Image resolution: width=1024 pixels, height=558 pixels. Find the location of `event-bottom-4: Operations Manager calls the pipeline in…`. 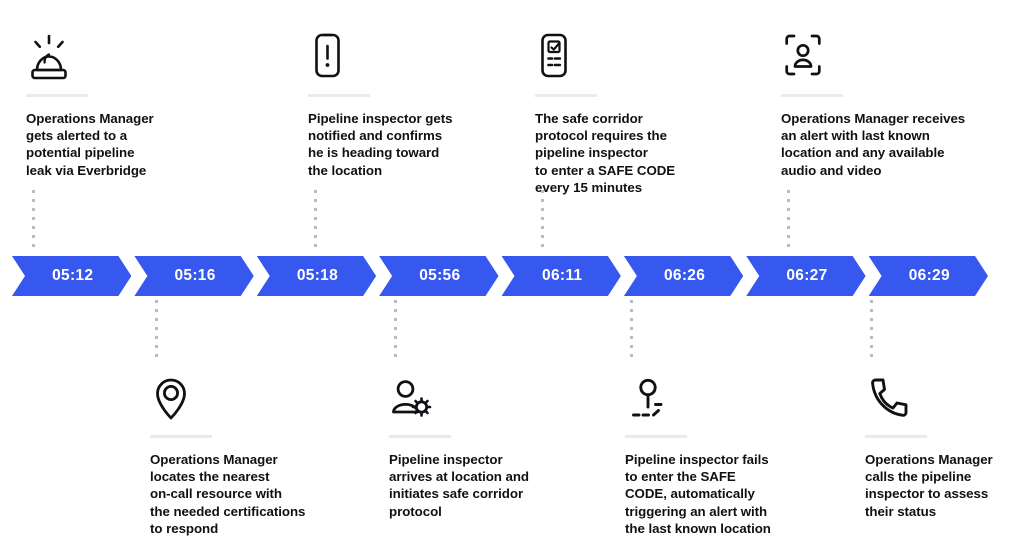

event-bottom-4: Operations Manager calls the pipeline in… is located at coordinates (944, 441).